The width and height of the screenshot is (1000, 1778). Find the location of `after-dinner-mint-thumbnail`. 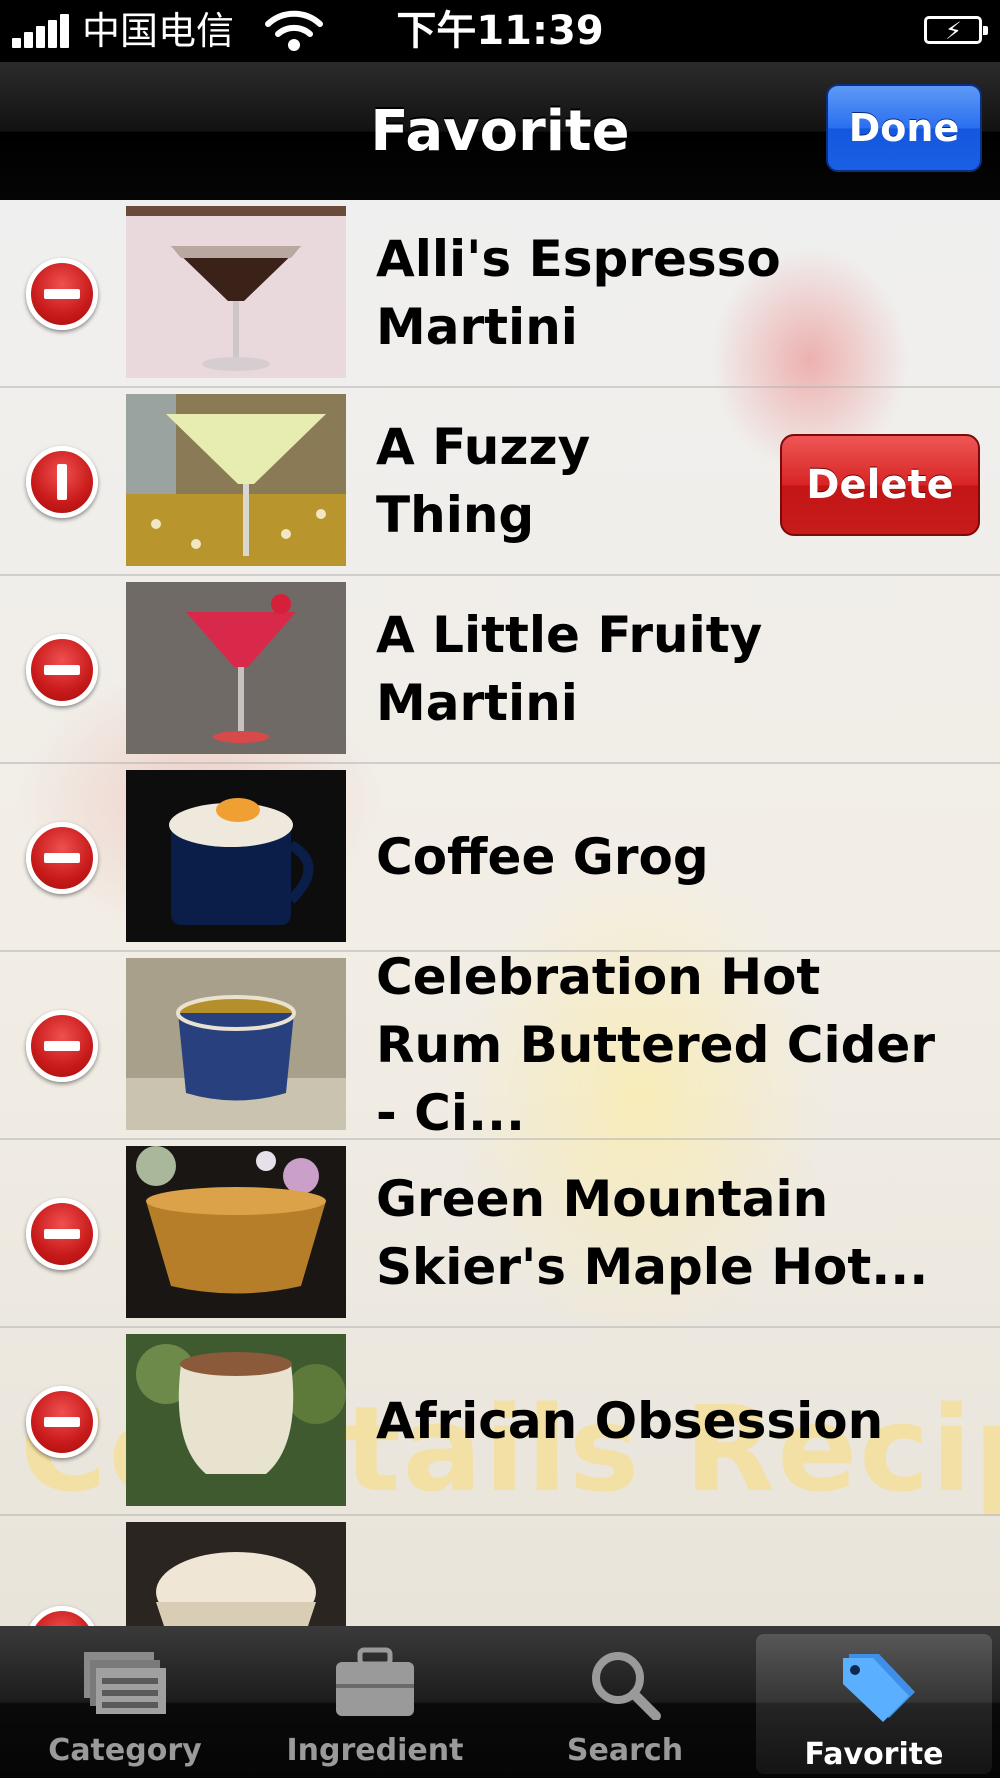

after-dinner-mint-thumbnail is located at coordinates (236, 1574).